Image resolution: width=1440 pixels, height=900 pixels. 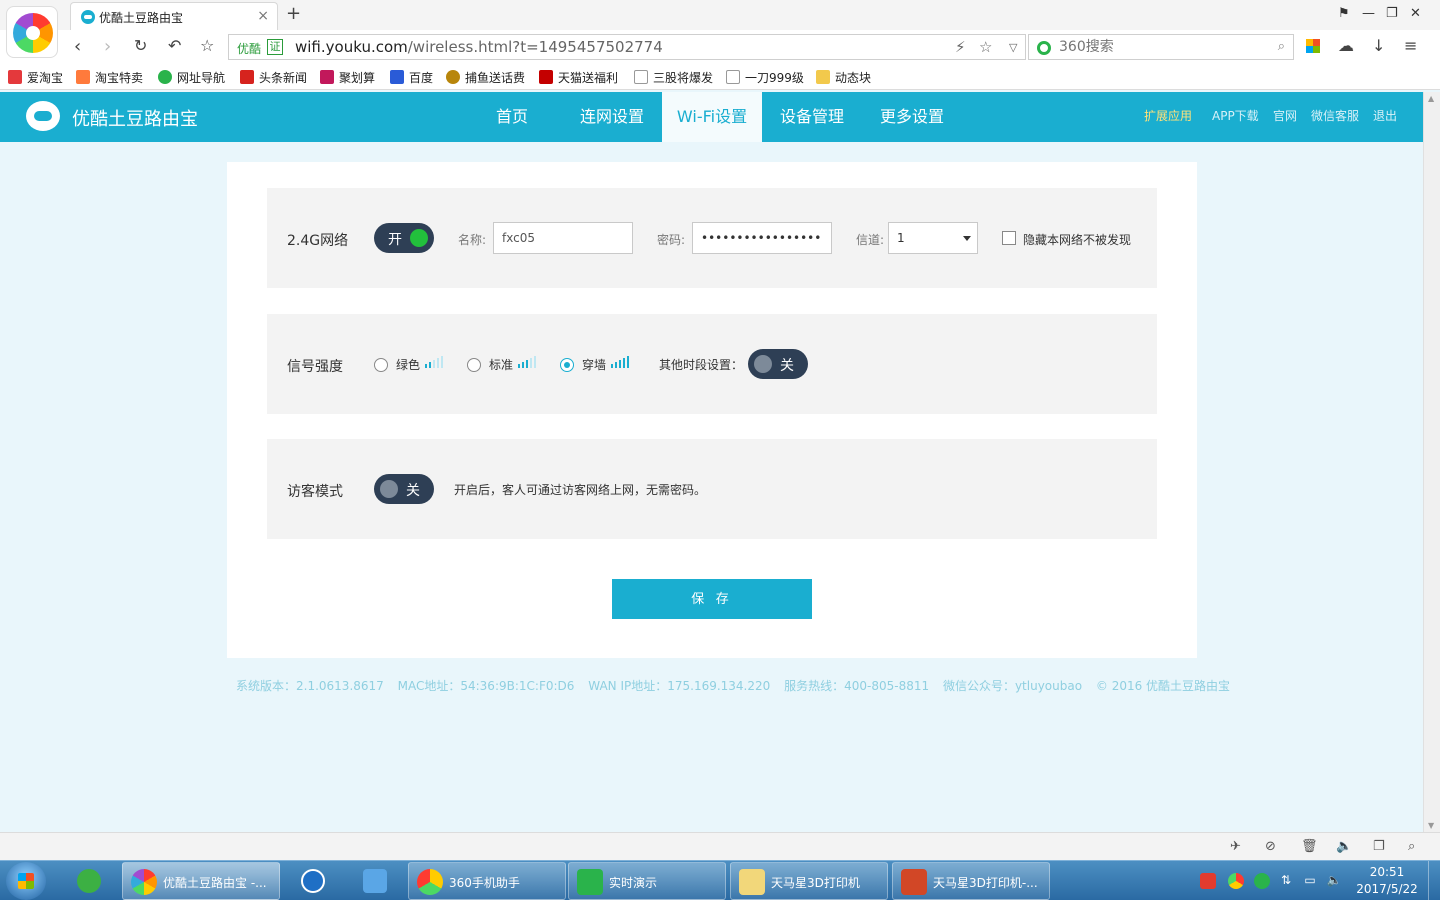 I want to click on signal-label-wall: 穿墙, so click(x=594, y=364).